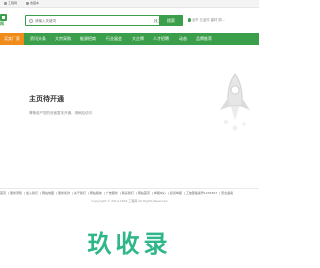  What do you see at coordinates (32, 3) in the screenshot?
I see `topbar-link-favorite: 收藏本` at bounding box center [32, 3].